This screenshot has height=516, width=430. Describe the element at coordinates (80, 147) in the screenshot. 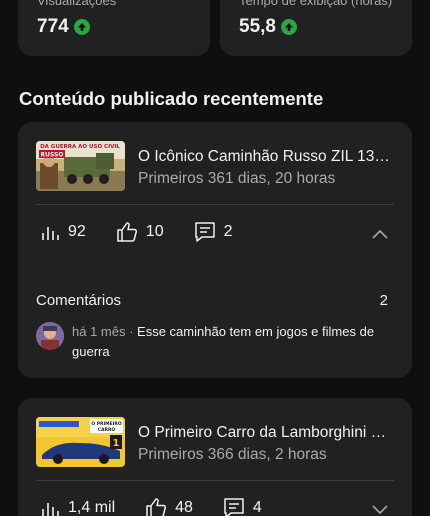

I see `thumb-text: DA GUERRA AO USO CIVIL` at that location.